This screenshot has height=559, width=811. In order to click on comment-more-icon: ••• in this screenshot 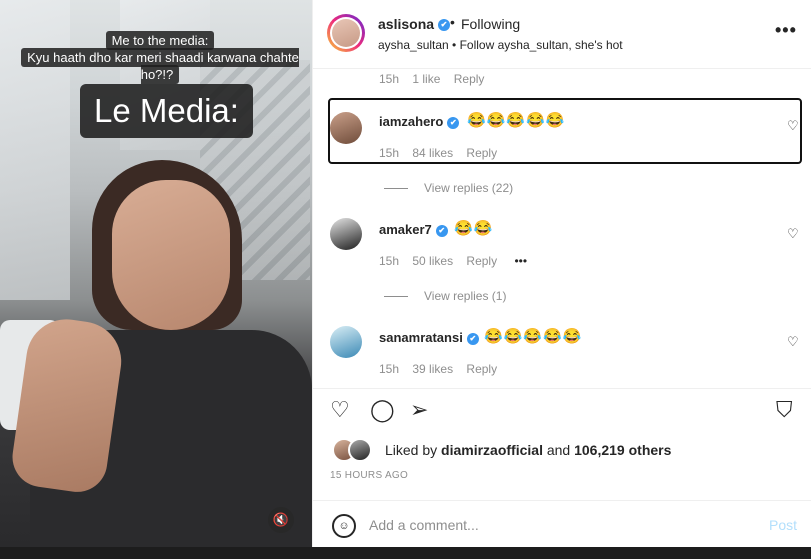, I will do `click(520, 261)`.